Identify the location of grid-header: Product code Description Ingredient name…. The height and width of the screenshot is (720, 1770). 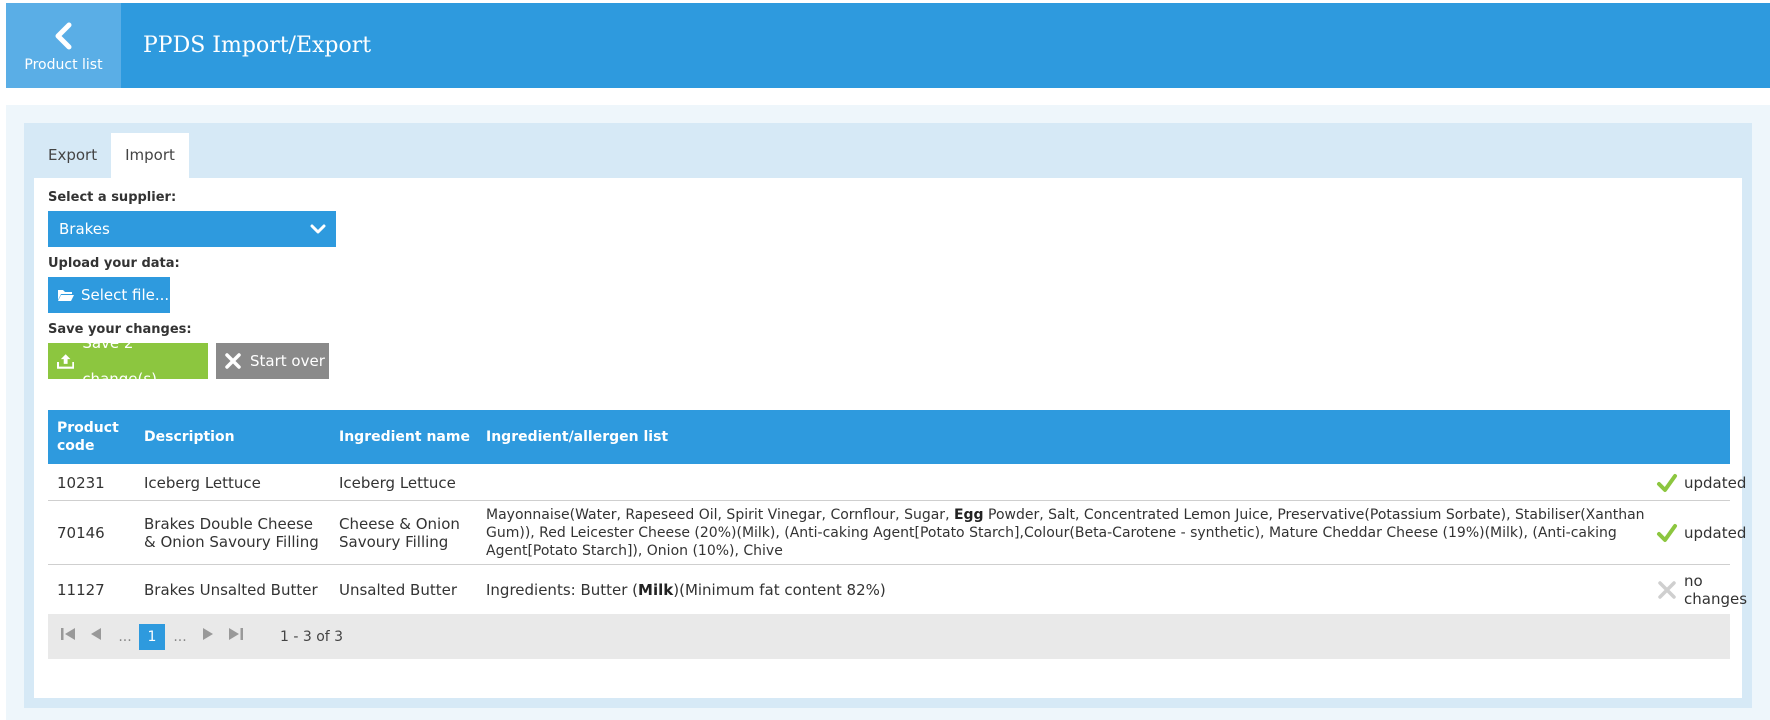
(889, 437).